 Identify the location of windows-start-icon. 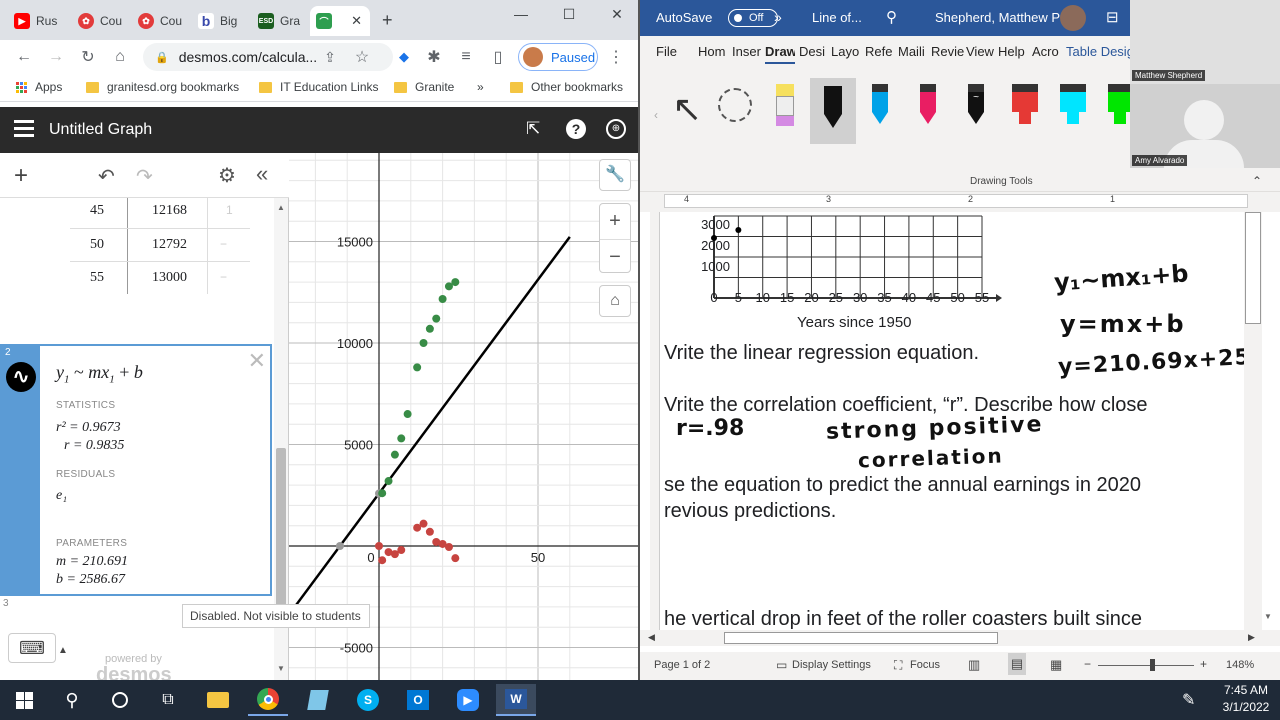
(24, 700).